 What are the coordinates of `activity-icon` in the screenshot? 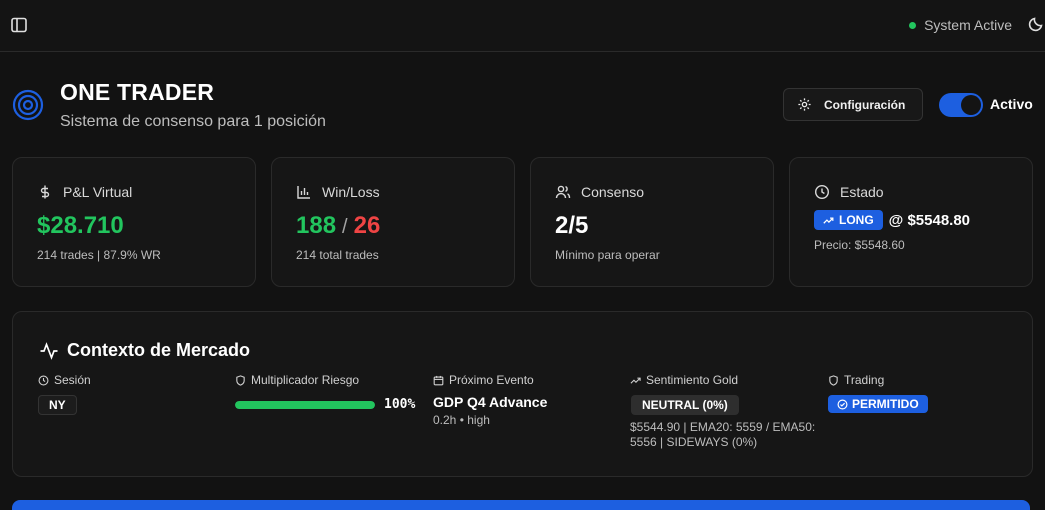 It's located at (49, 350).